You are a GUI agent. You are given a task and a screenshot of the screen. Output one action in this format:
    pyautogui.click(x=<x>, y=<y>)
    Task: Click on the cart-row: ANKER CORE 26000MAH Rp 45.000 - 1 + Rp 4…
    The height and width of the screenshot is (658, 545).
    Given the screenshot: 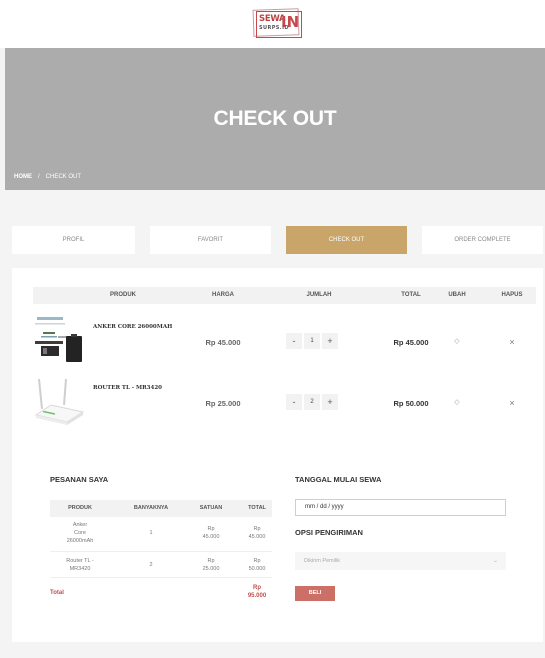 What is the action you would take?
    pyautogui.click(x=284, y=341)
    